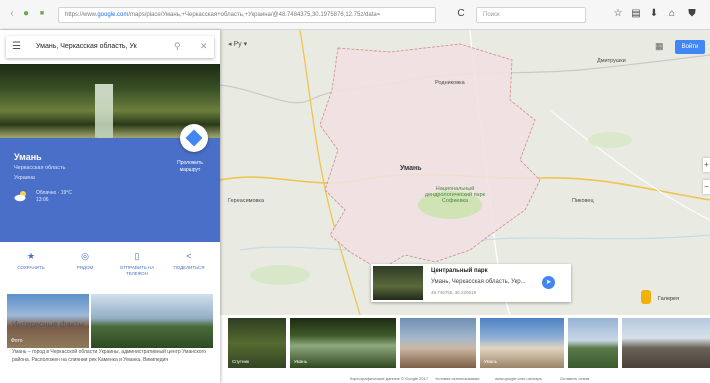  Describe the element at coordinates (12, 14) in the screenshot. I see `back-icon: ‹` at that location.